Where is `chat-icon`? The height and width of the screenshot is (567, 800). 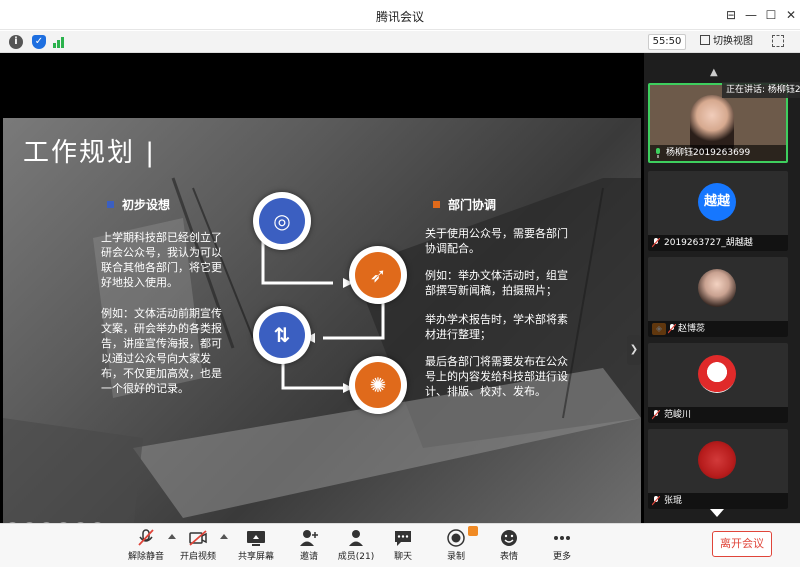
chat-icon is located at coordinates (403, 538).